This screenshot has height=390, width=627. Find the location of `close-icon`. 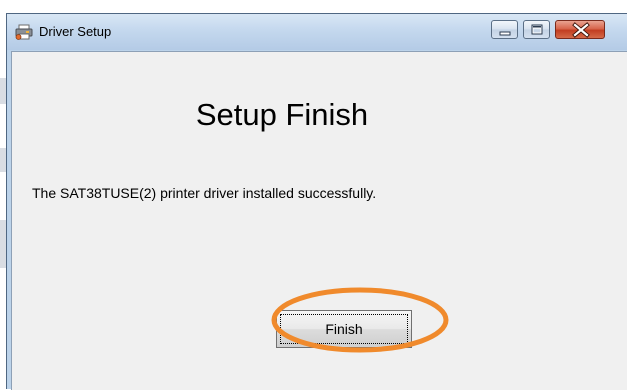

close-icon is located at coordinates (581, 30).